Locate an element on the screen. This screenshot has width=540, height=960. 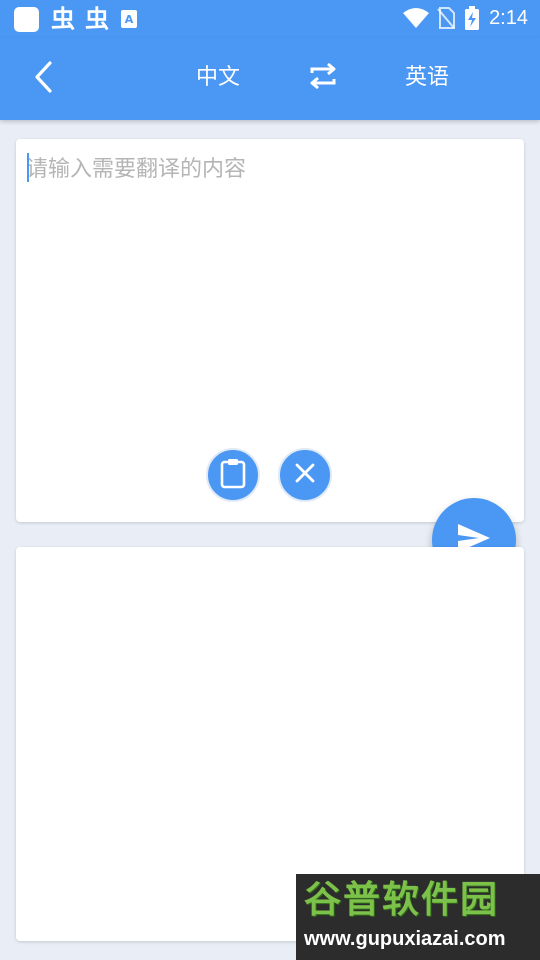
no-sim-icon is located at coordinates (446, 18).